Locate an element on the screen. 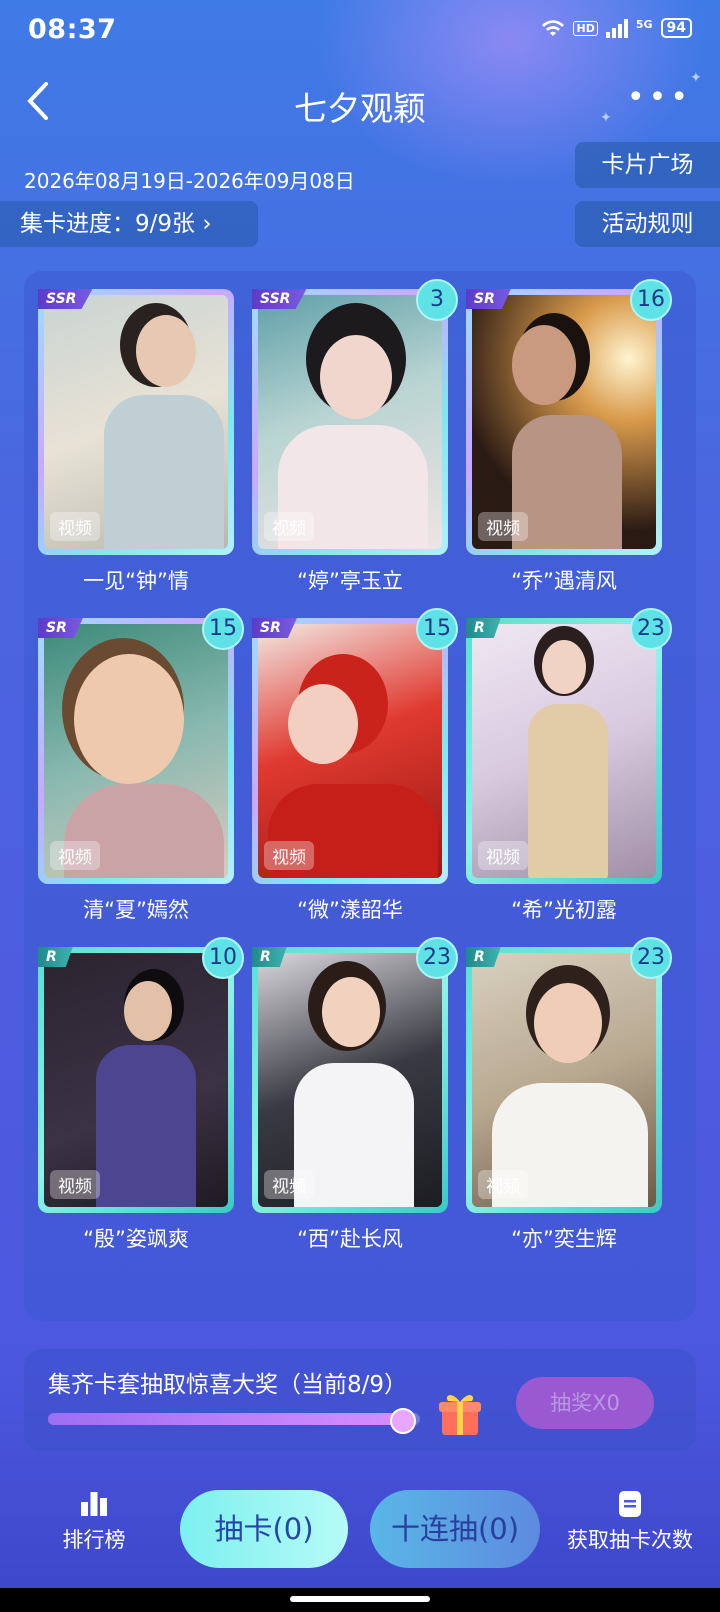  ranking-label: 排行榜 is located at coordinates (94, 1540).